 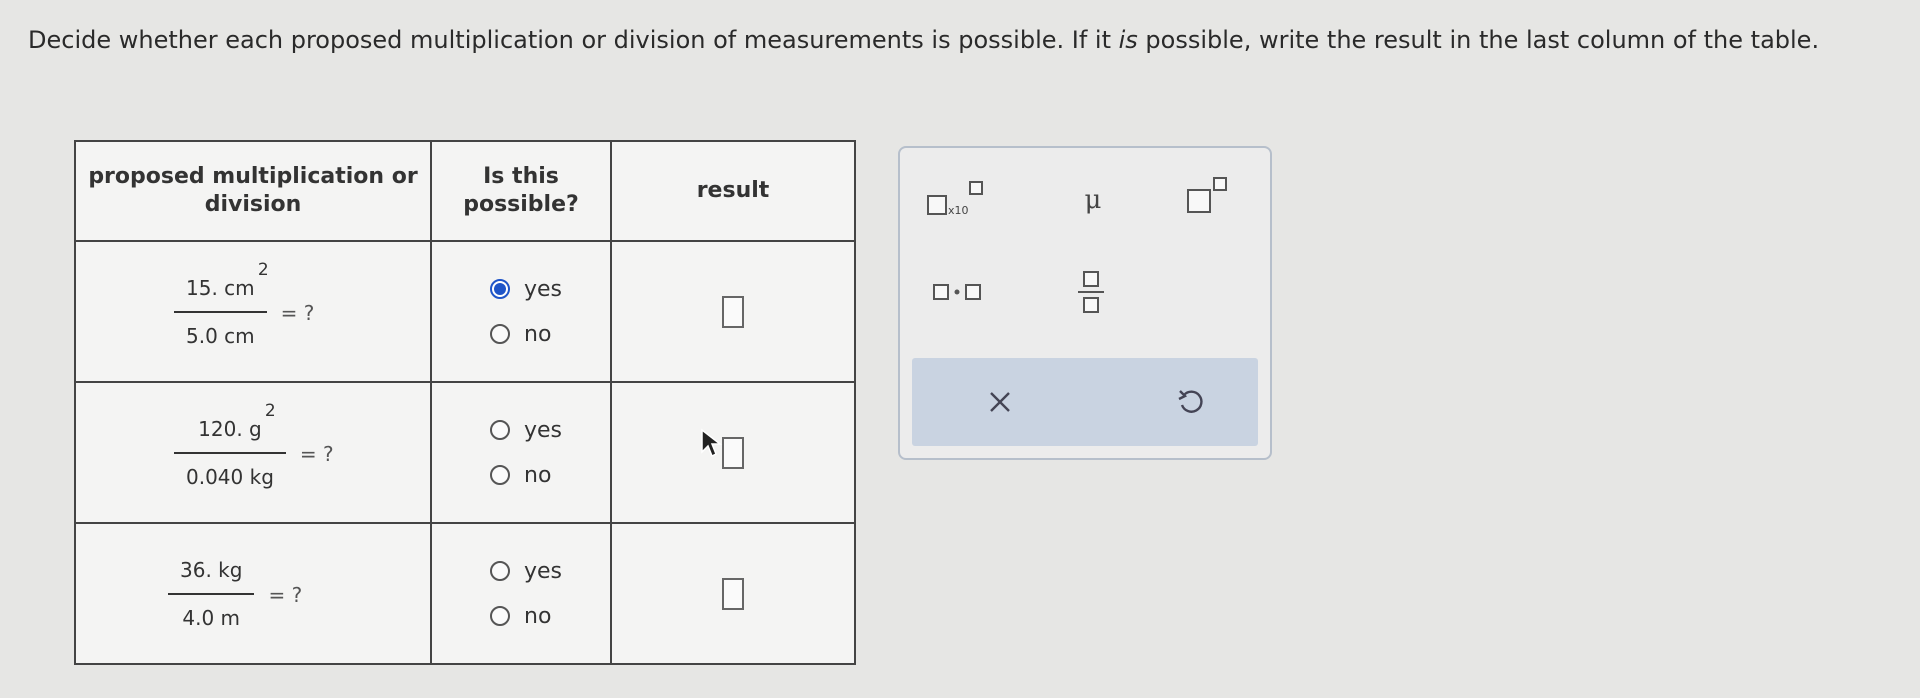 What do you see at coordinates (521, 191) in the screenshot?
I see `header-possible: Is this possible?` at bounding box center [521, 191].